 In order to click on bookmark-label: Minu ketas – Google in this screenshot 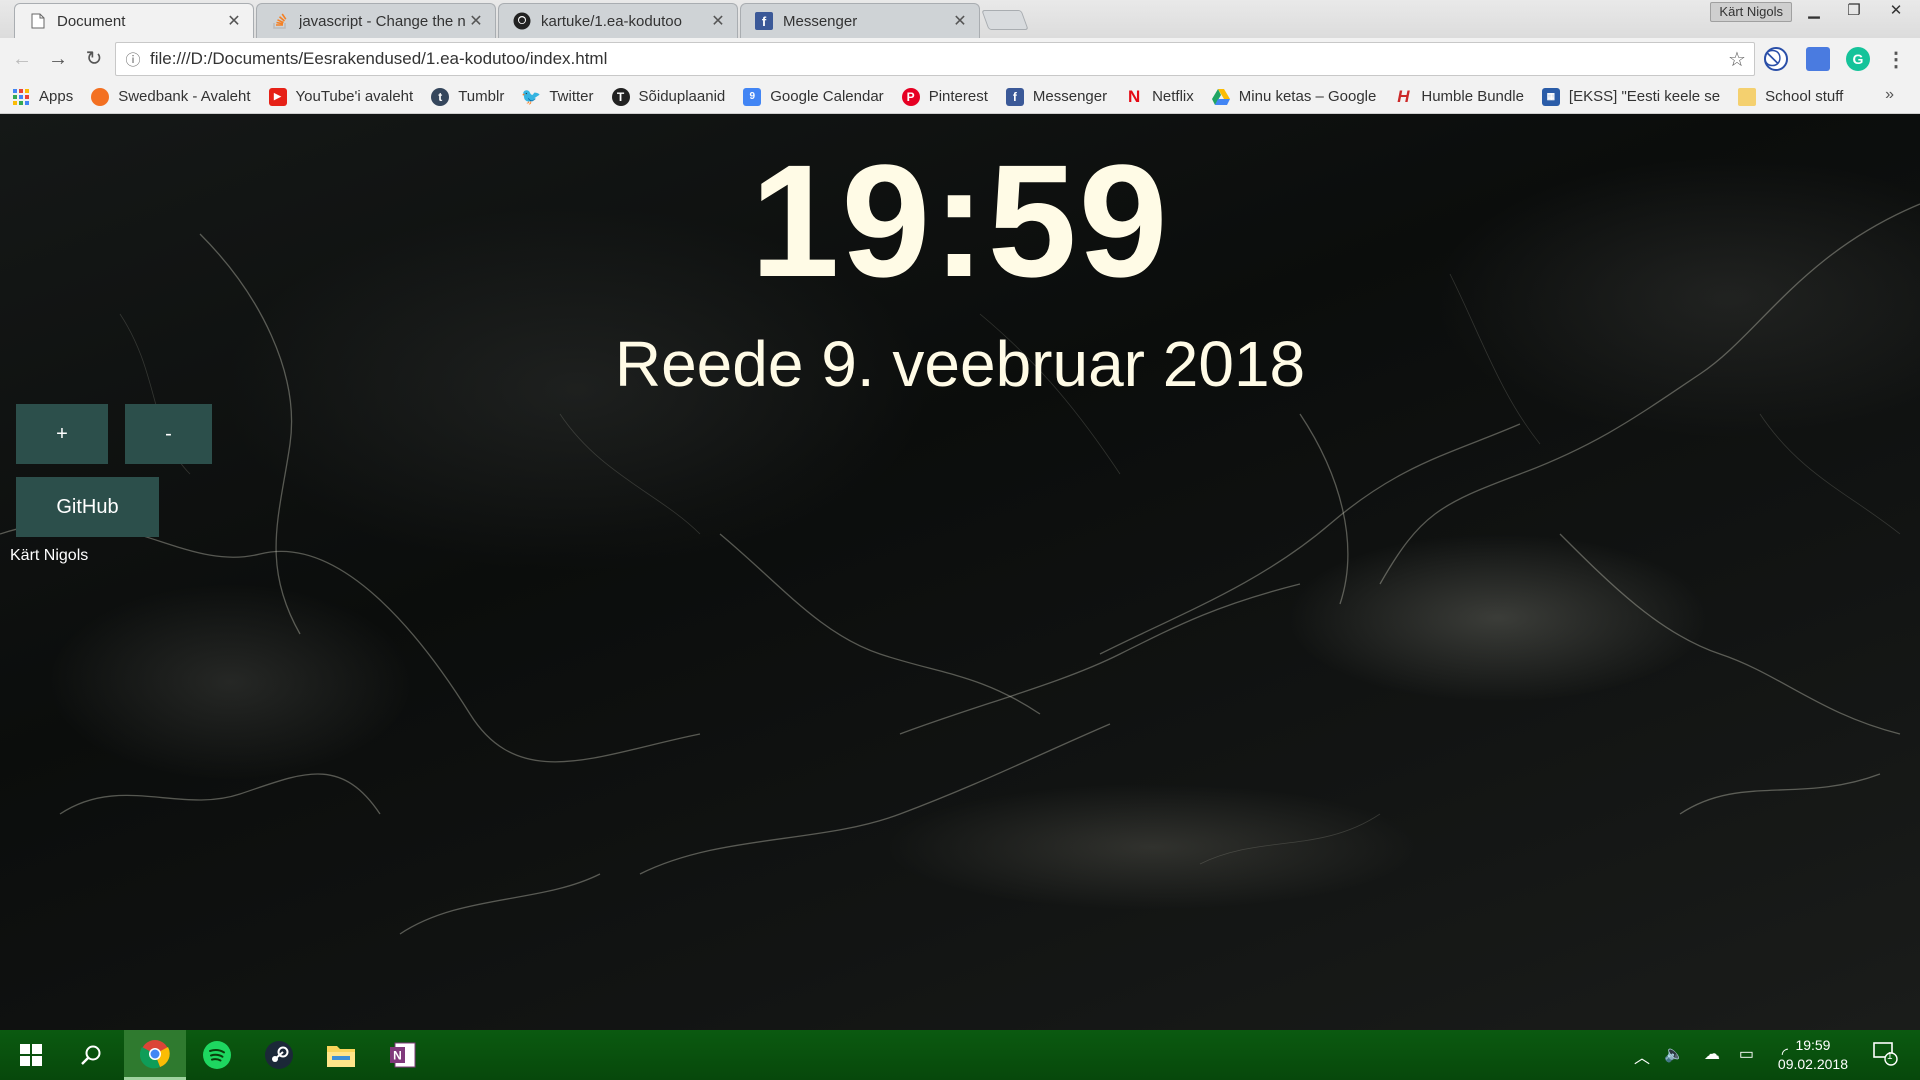, I will do `click(1307, 96)`.